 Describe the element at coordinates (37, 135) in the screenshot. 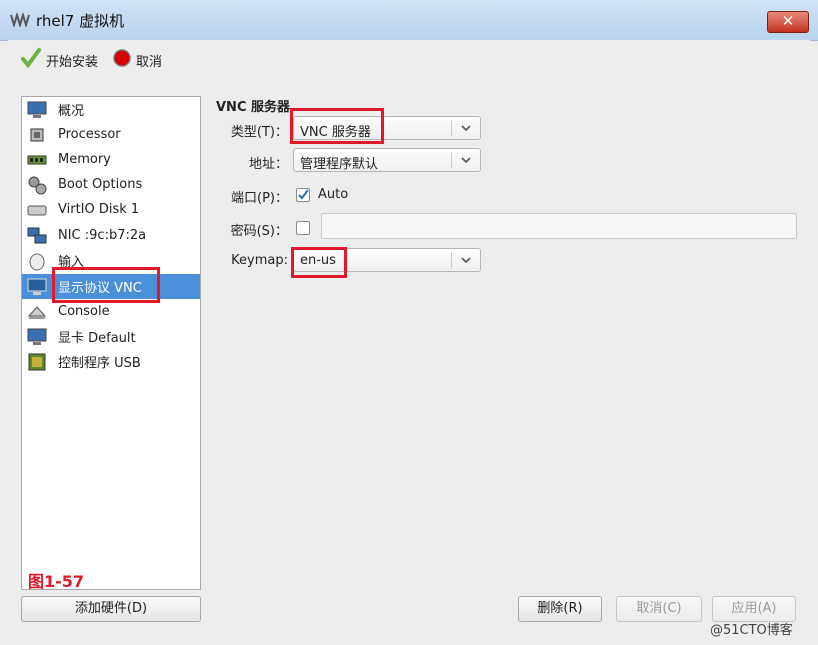

I see `cpu-icon` at that location.